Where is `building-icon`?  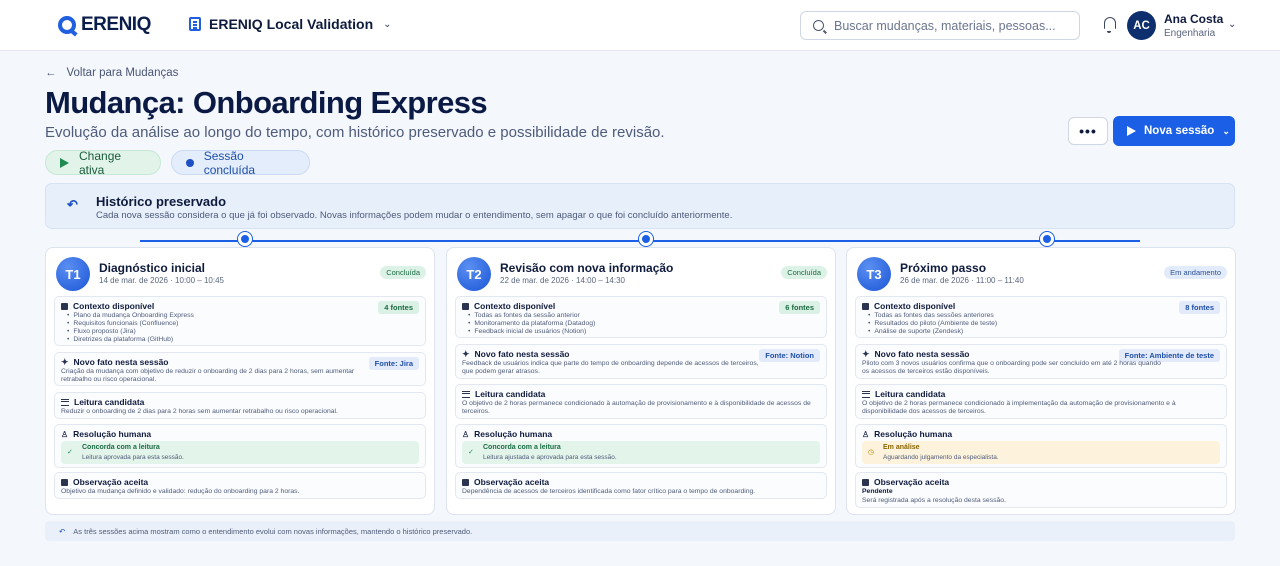
building-icon is located at coordinates (195, 24).